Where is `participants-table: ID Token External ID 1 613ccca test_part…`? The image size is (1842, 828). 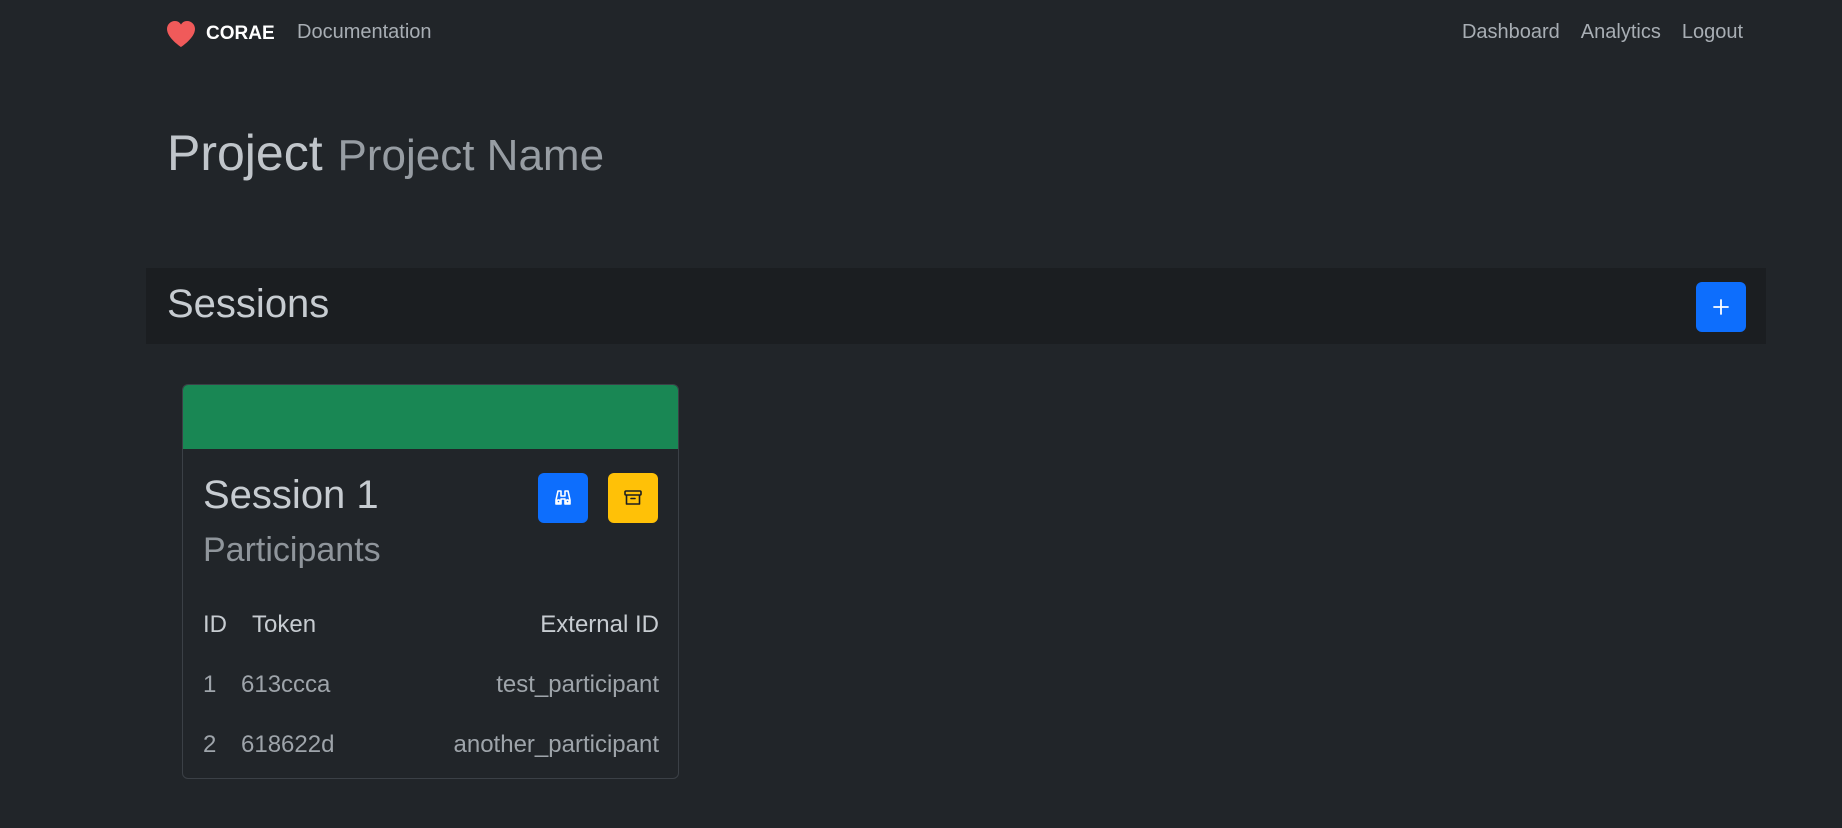
participants-table: ID Token External ID 1 613ccca test_part… is located at coordinates (431, 688).